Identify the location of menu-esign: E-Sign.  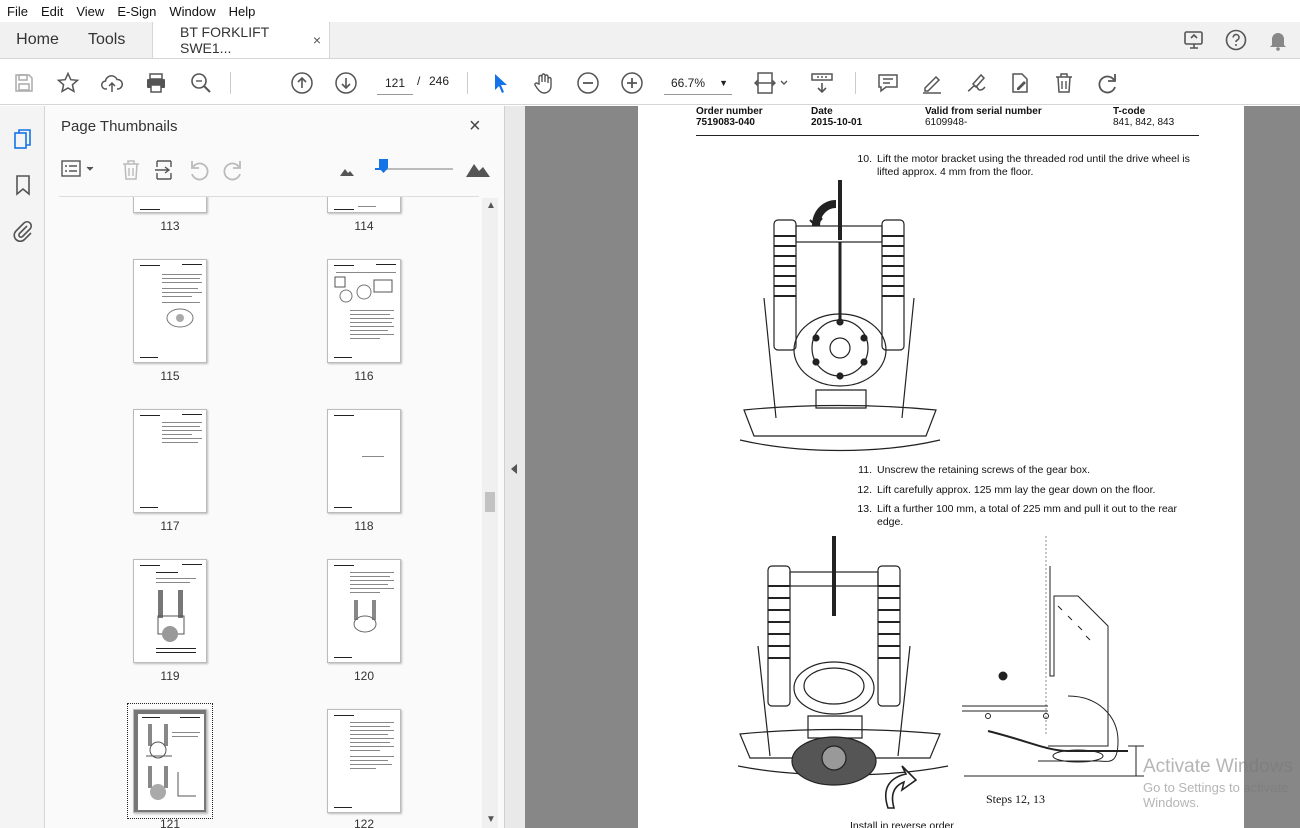
(136, 11).